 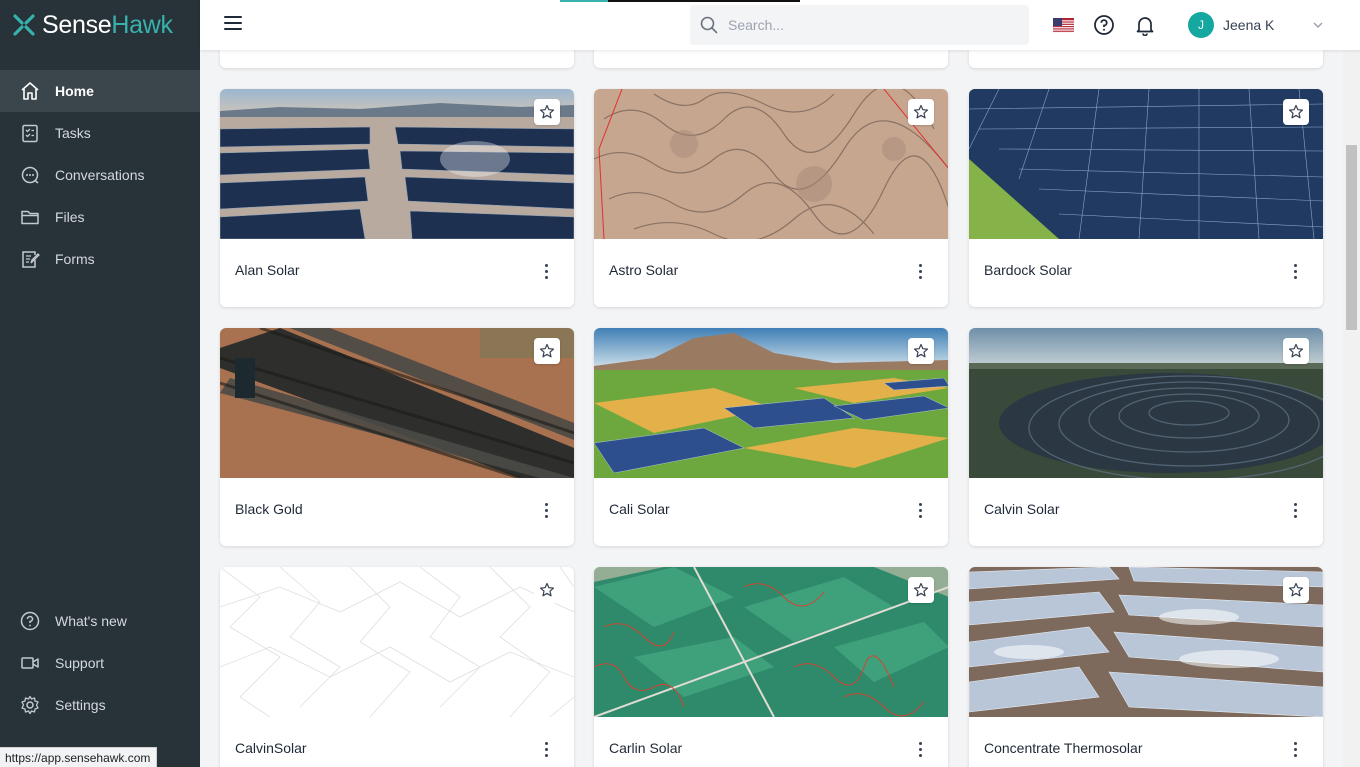 I want to click on card-title: Black Gold, so click(x=269, y=509).